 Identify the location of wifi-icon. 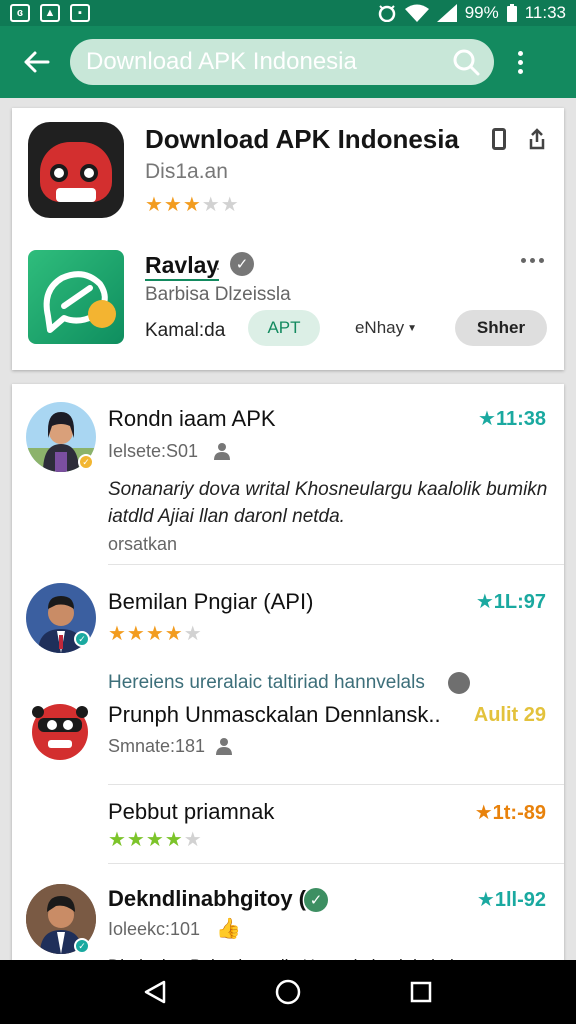
(416, 13).